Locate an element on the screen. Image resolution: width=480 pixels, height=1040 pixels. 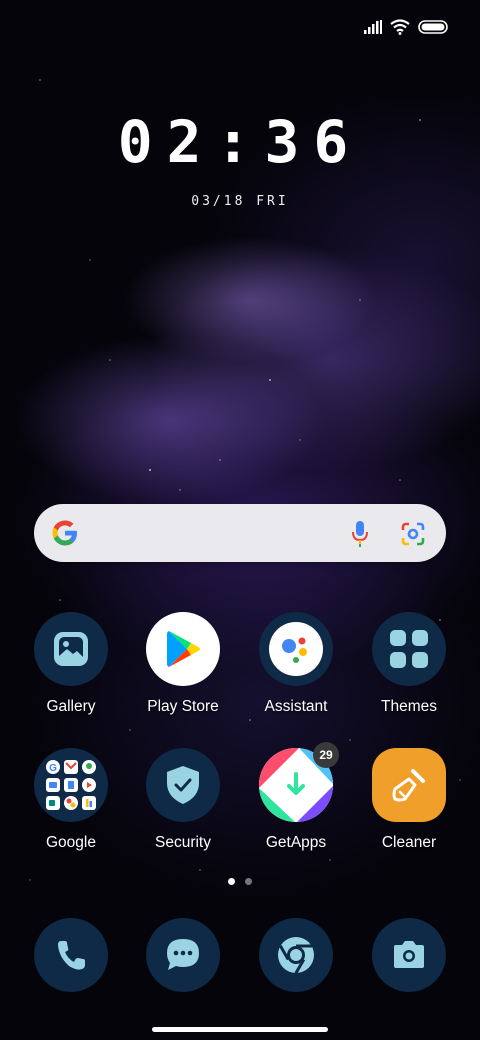
page-dot is located at coordinates (248, 881).